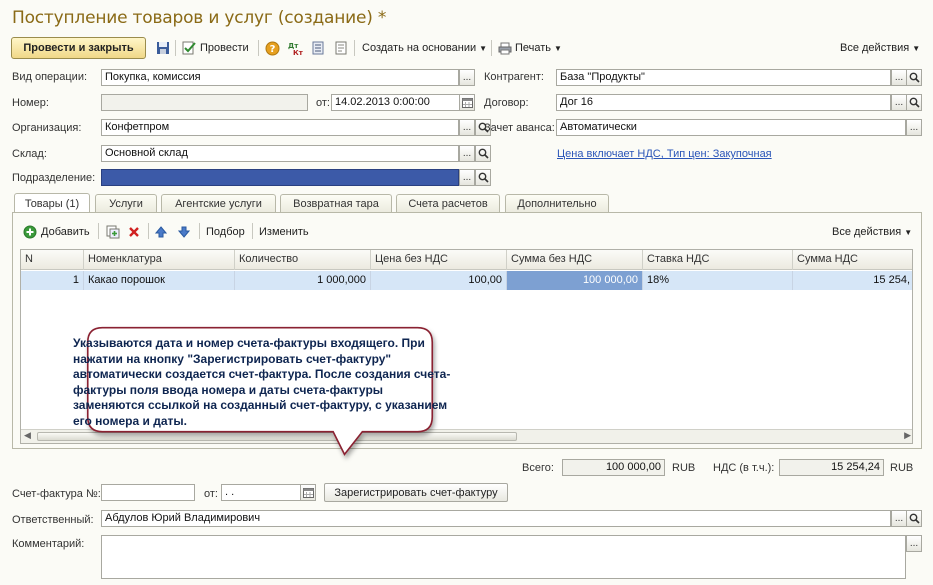  I want to click on all-actions-label: Все действия, so click(875, 48).